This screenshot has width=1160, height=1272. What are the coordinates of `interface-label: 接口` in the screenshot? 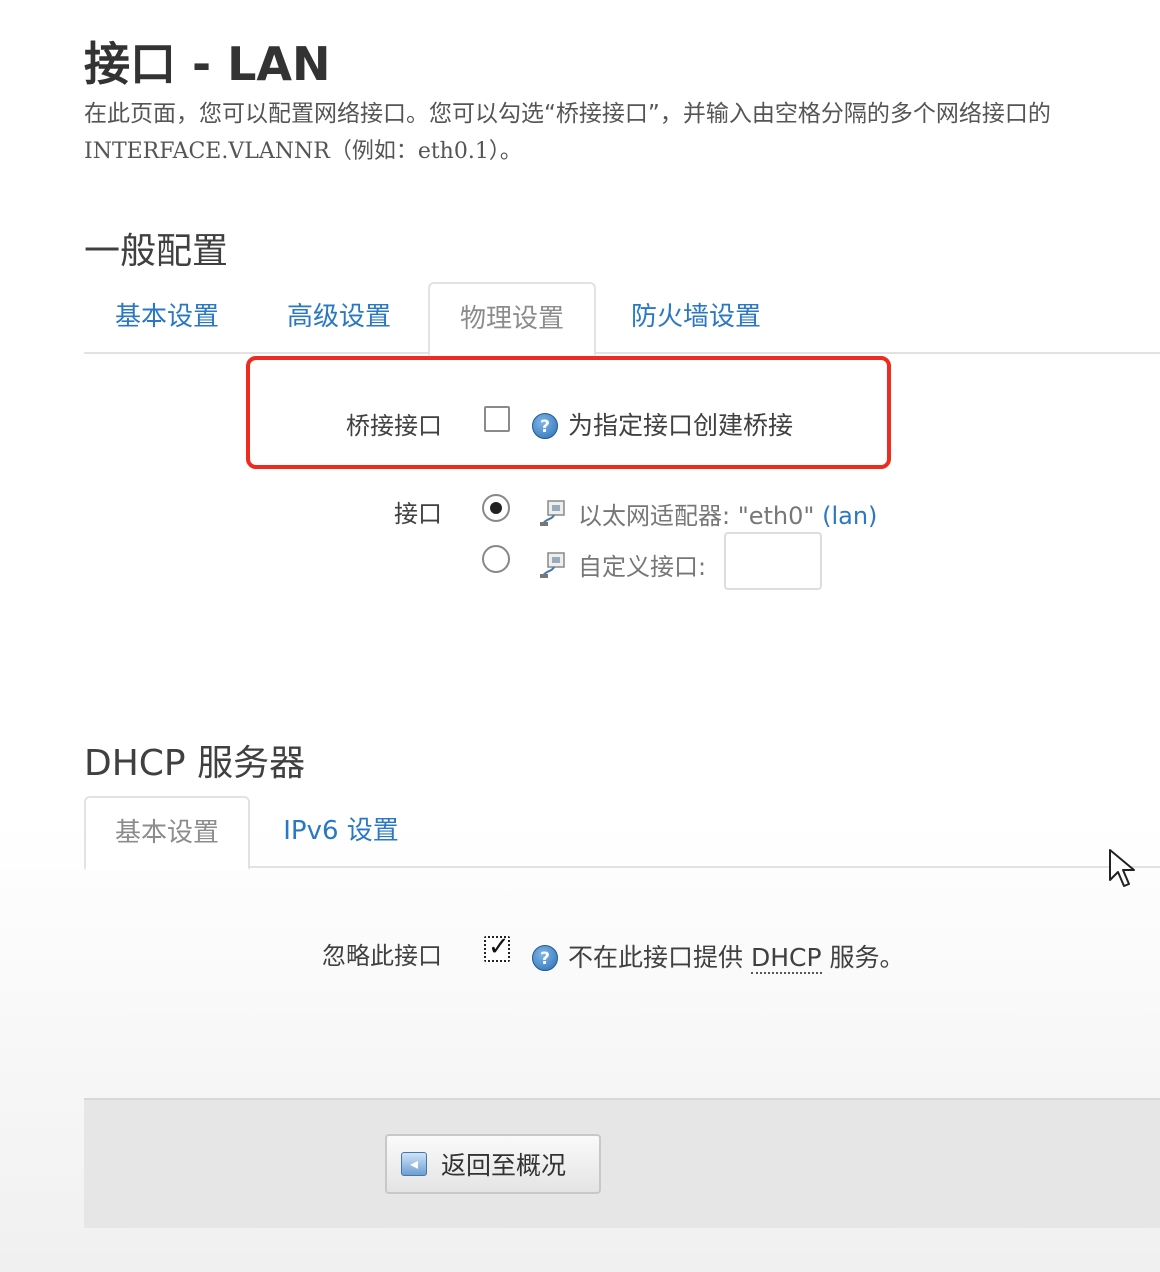 It's located at (418, 514).